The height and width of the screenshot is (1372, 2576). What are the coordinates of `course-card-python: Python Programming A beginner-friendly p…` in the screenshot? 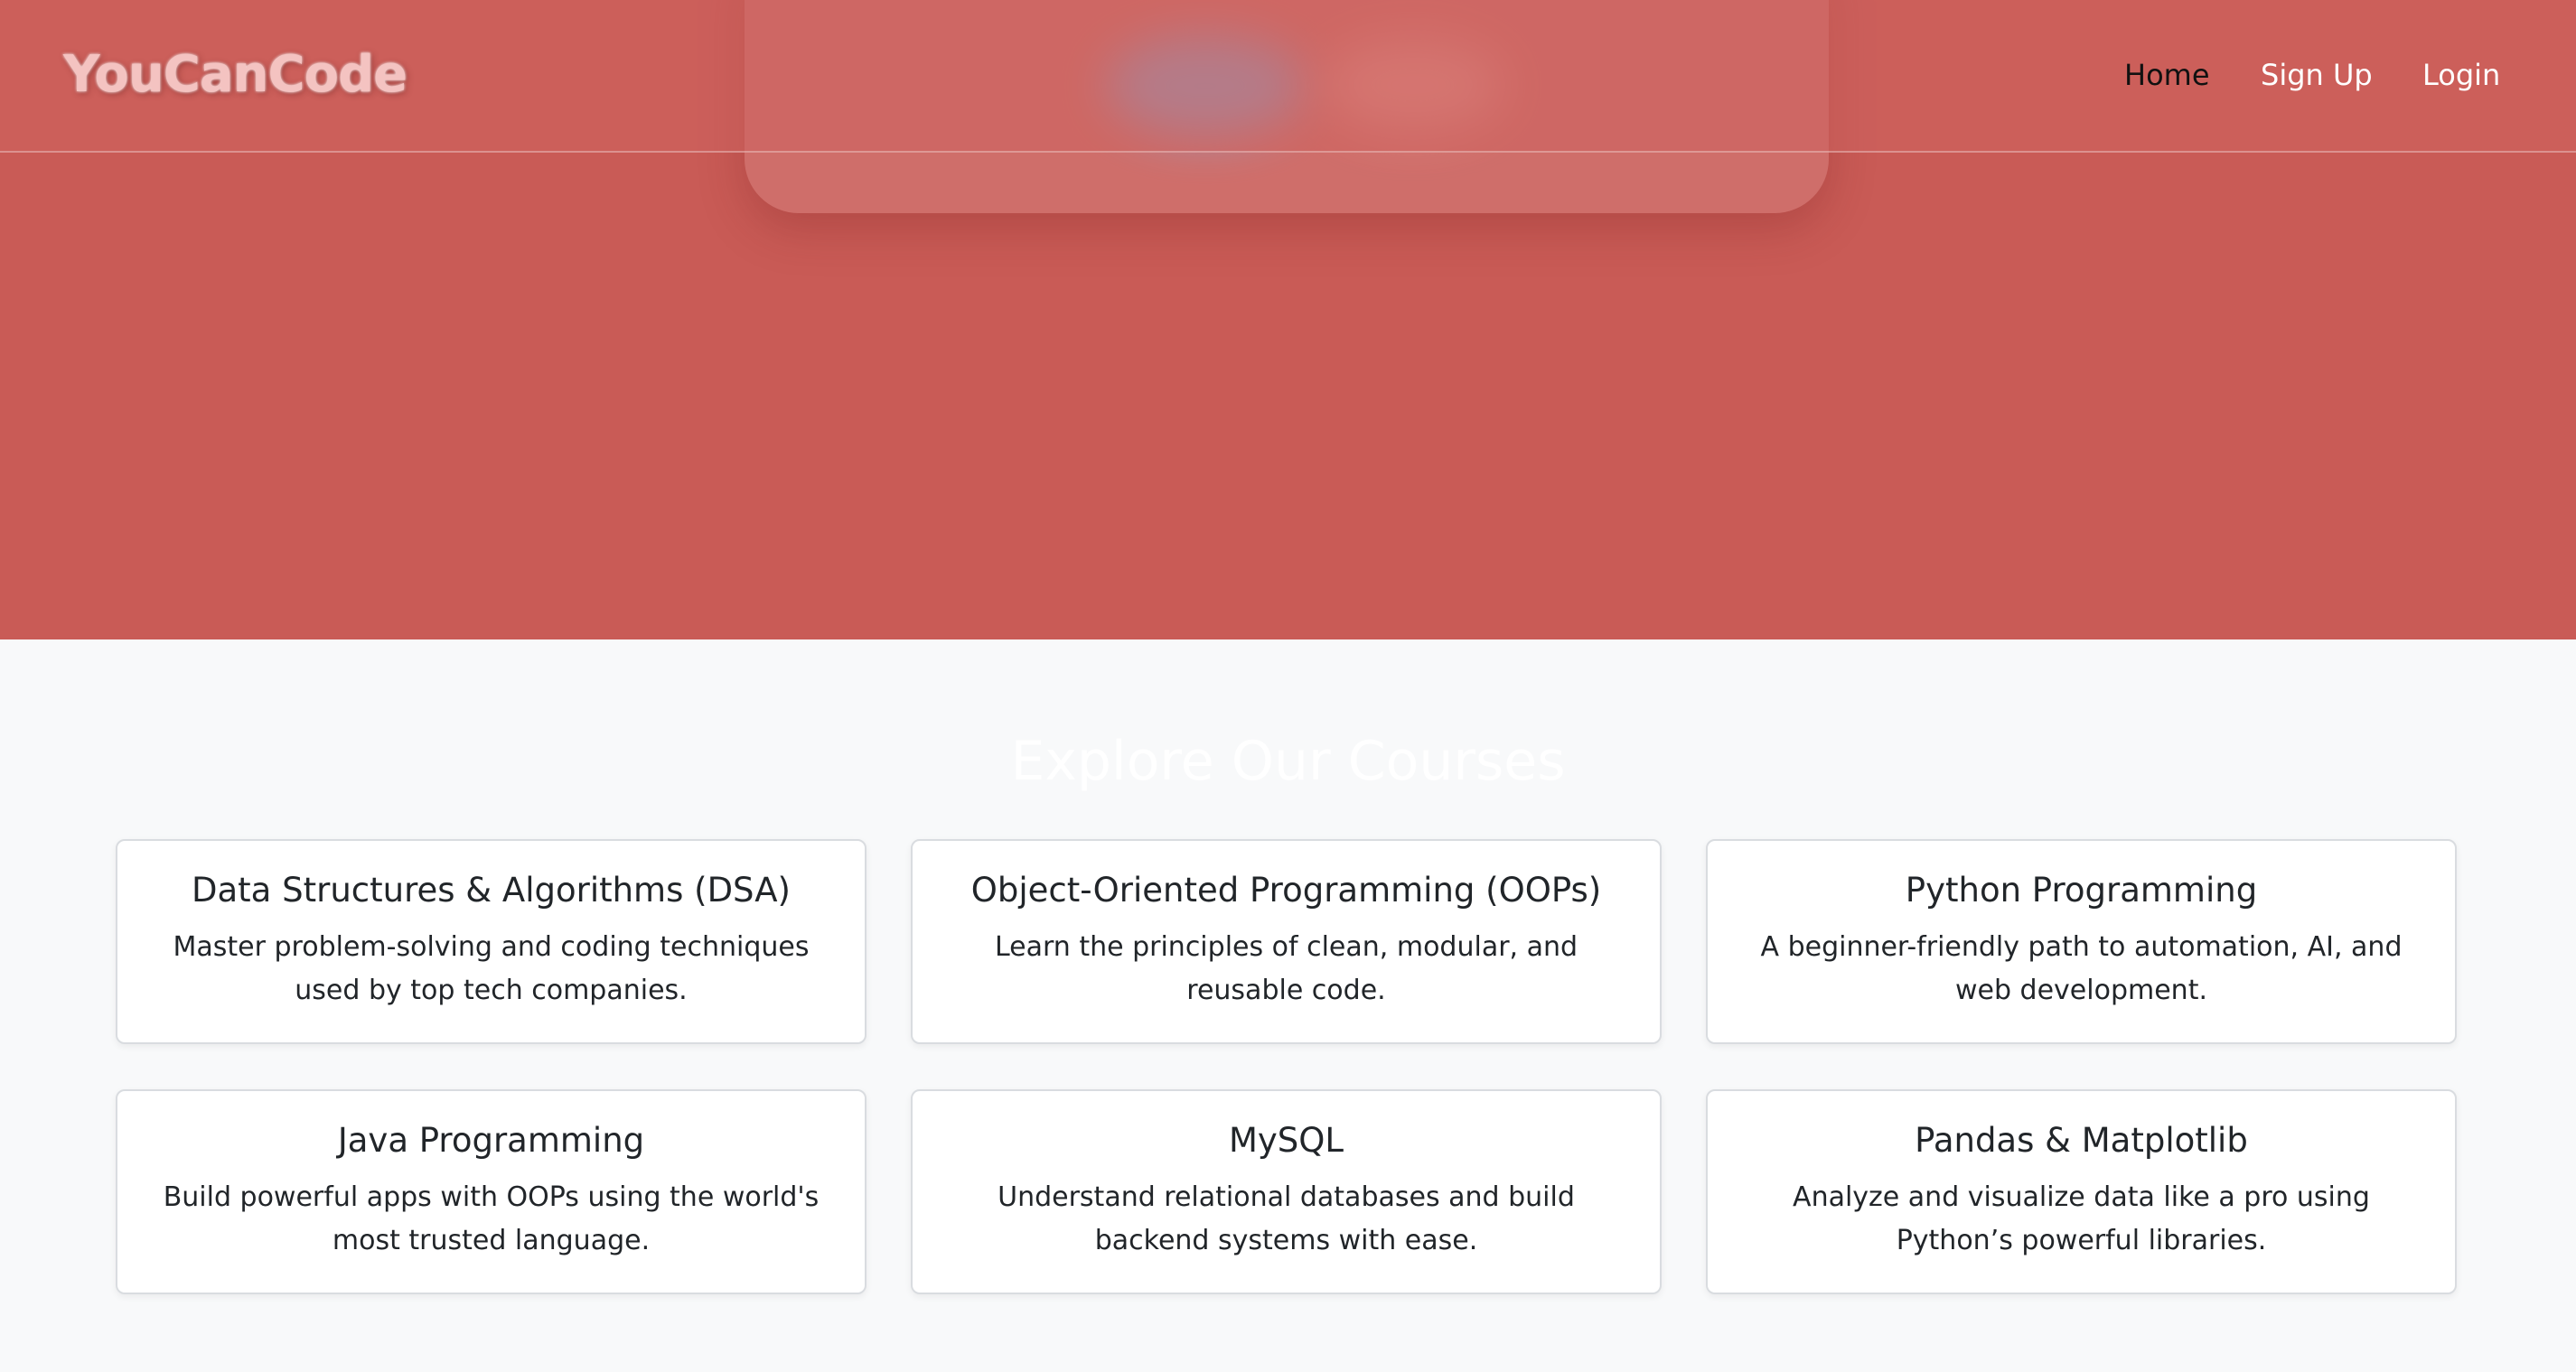 It's located at (2081, 941).